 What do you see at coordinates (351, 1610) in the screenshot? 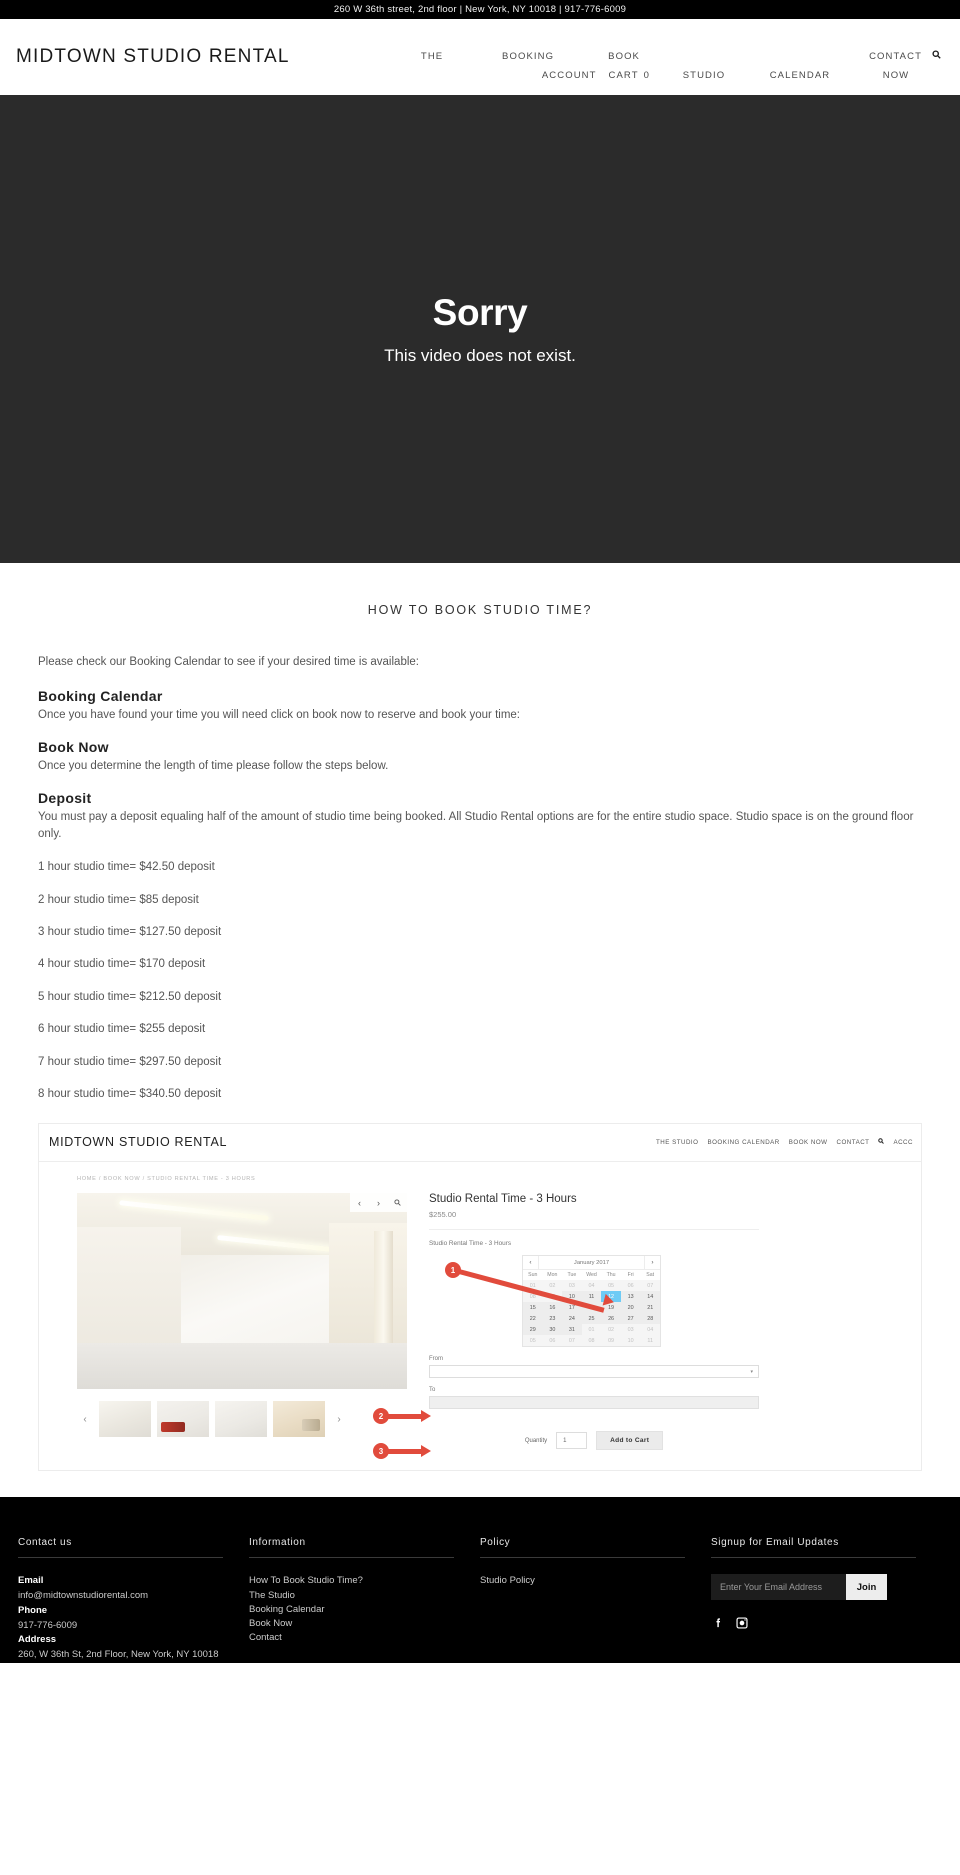
I see `footer-link-booking-calendar: Booking Calendar` at bounding box center [351, 1610].